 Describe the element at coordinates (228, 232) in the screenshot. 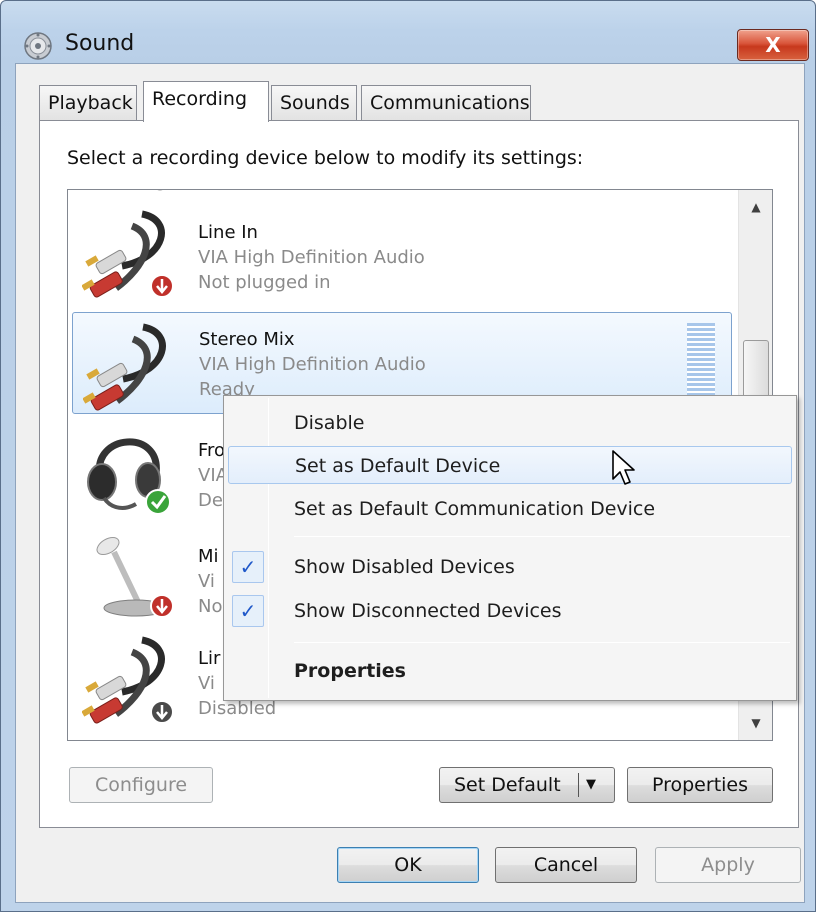

I see `device-name: Line In` at that location.